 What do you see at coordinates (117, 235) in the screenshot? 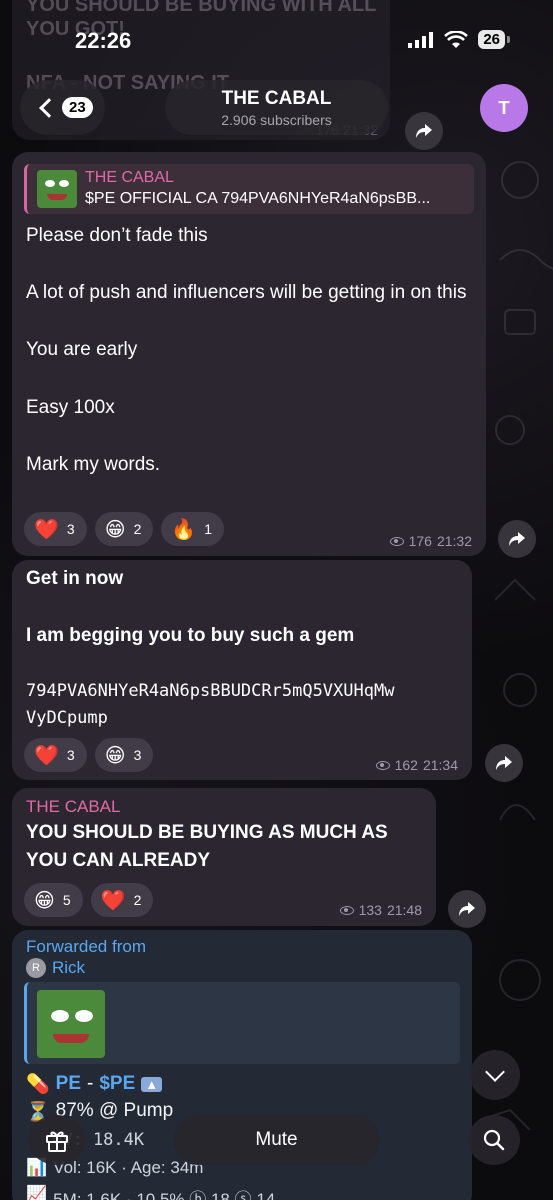
I see `text-line: Please don’t fade this` at bounding box center [117, 235].